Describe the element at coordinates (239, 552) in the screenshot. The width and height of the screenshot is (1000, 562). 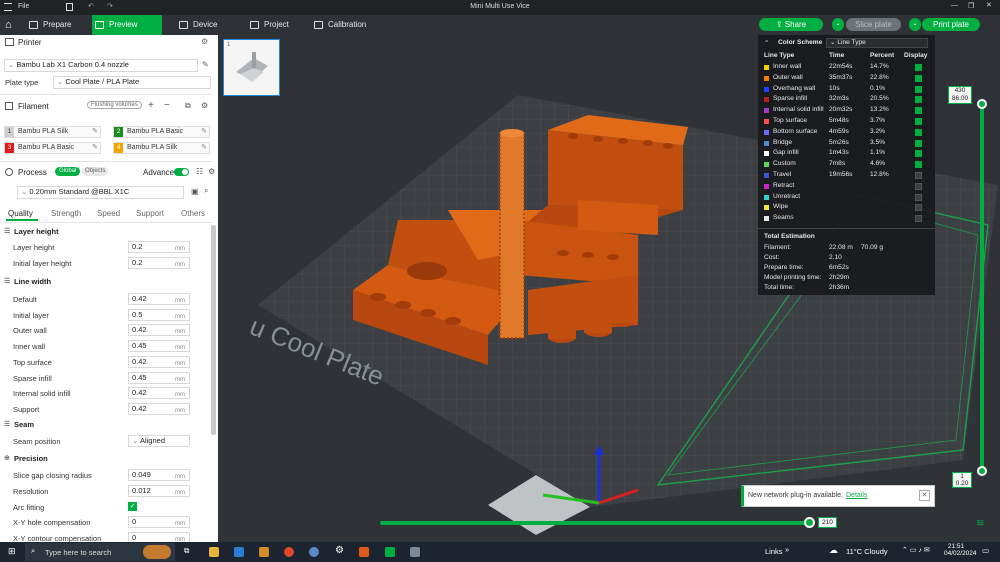
I see `mail-icon` at that location.